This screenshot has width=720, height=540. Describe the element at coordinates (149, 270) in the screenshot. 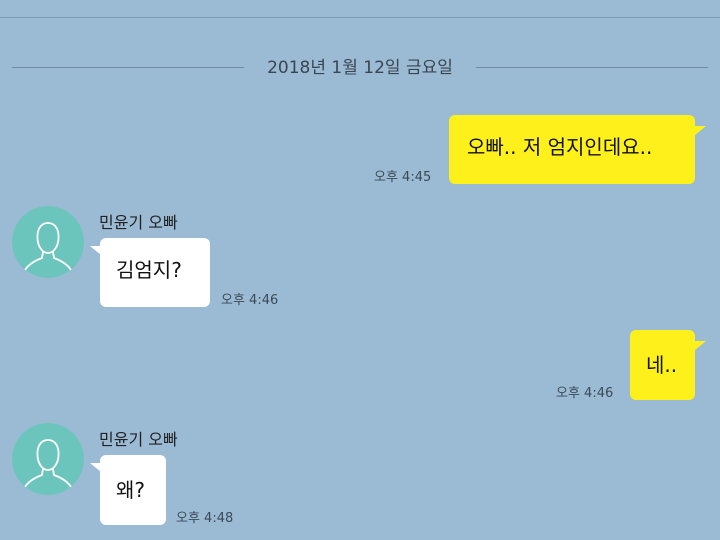

I see `message-text: 김엄지?` at that location.